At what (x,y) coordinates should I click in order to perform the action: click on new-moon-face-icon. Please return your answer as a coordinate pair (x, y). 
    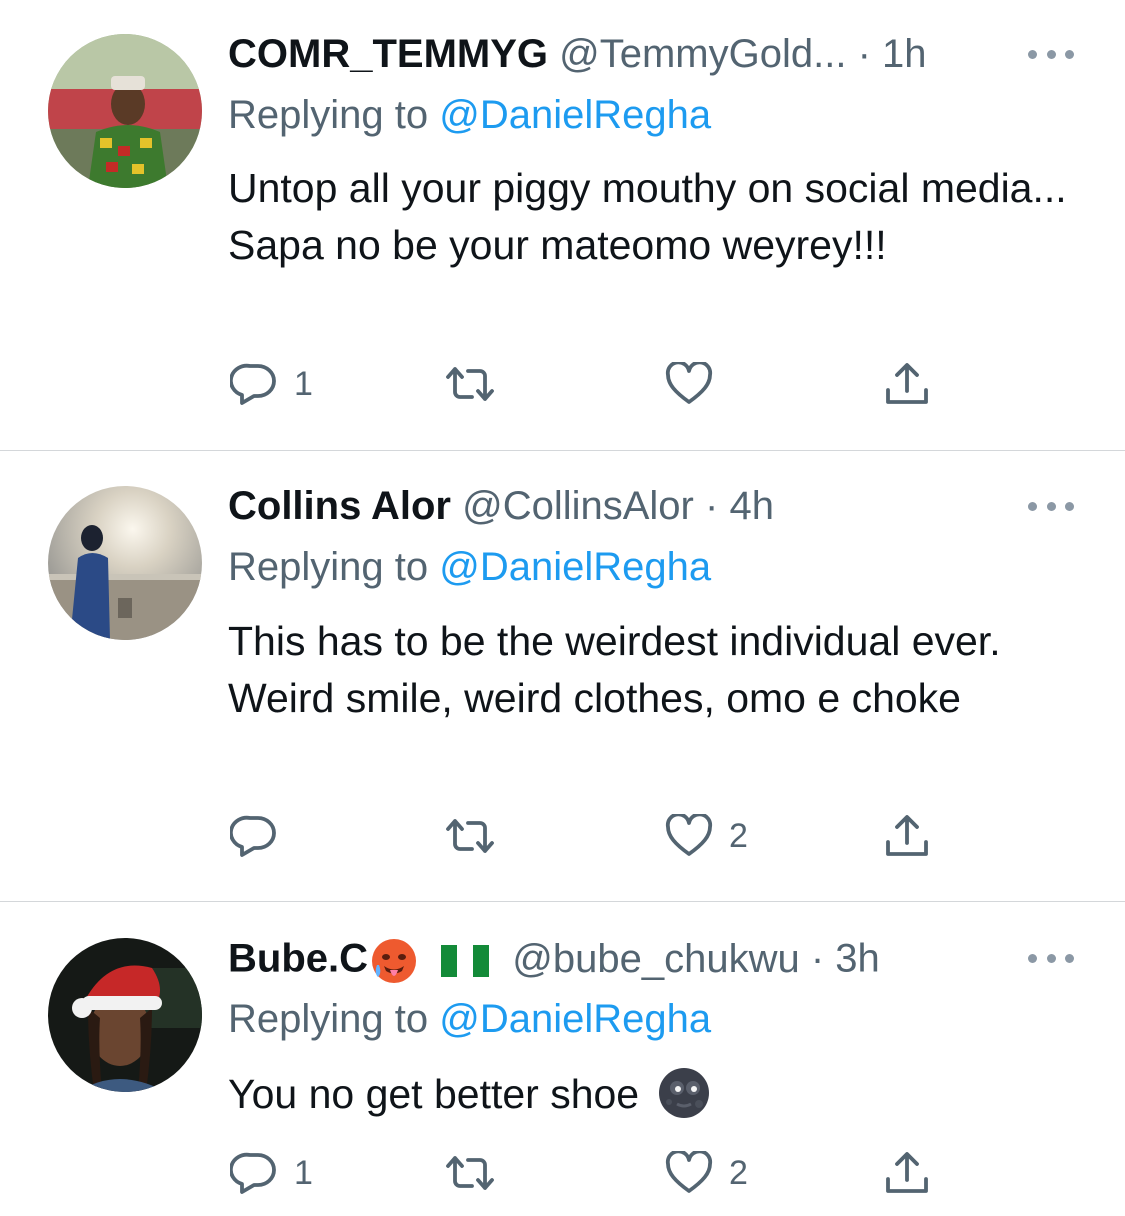
    Looking at the image, I should click on (683, 1093).